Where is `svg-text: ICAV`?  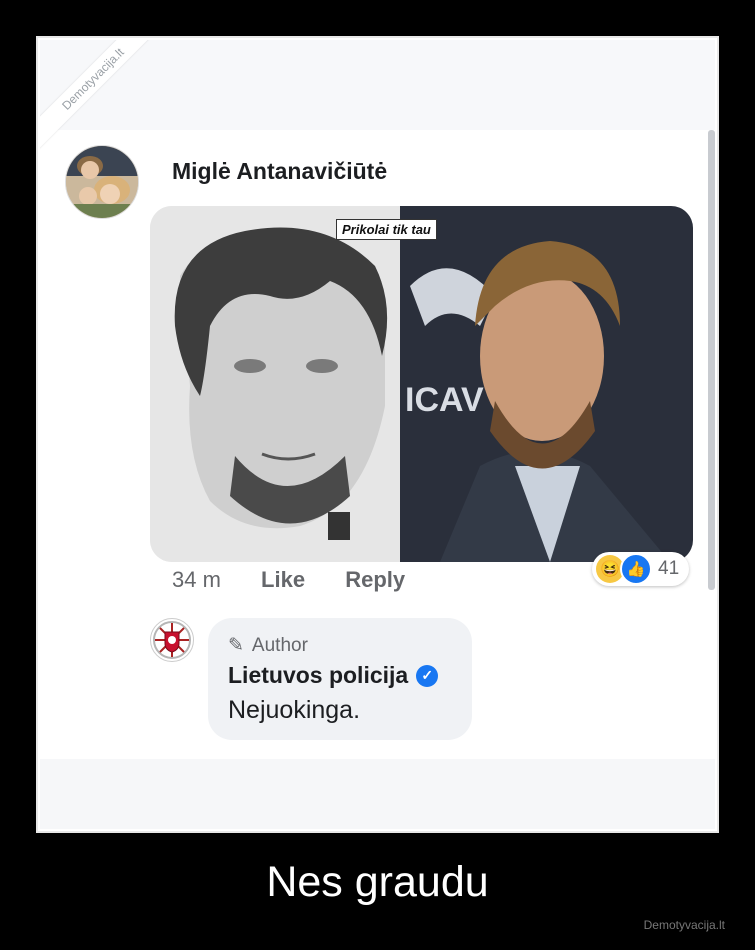 svg-text: ICAV is located at coordinates (444, 400).